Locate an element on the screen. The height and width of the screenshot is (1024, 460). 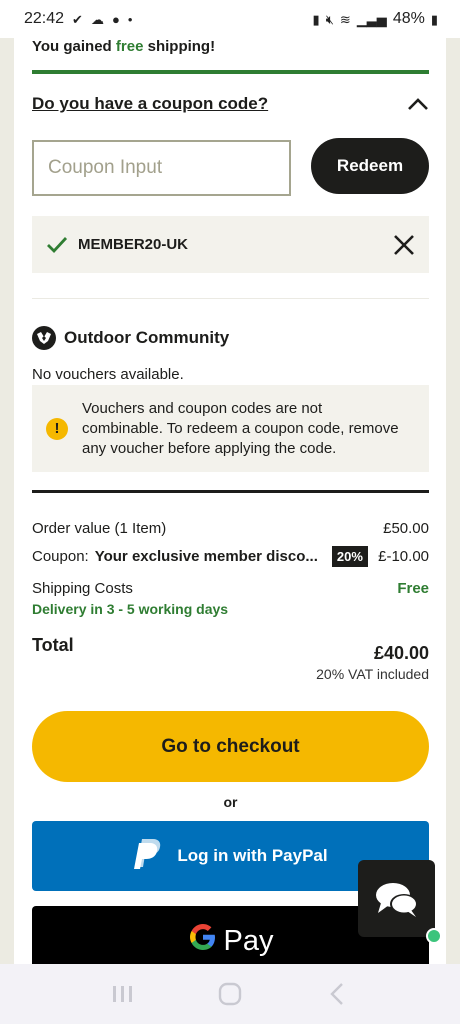
shipping-costs-row: Shipping Costs Free is located at coordinates (230, 588).